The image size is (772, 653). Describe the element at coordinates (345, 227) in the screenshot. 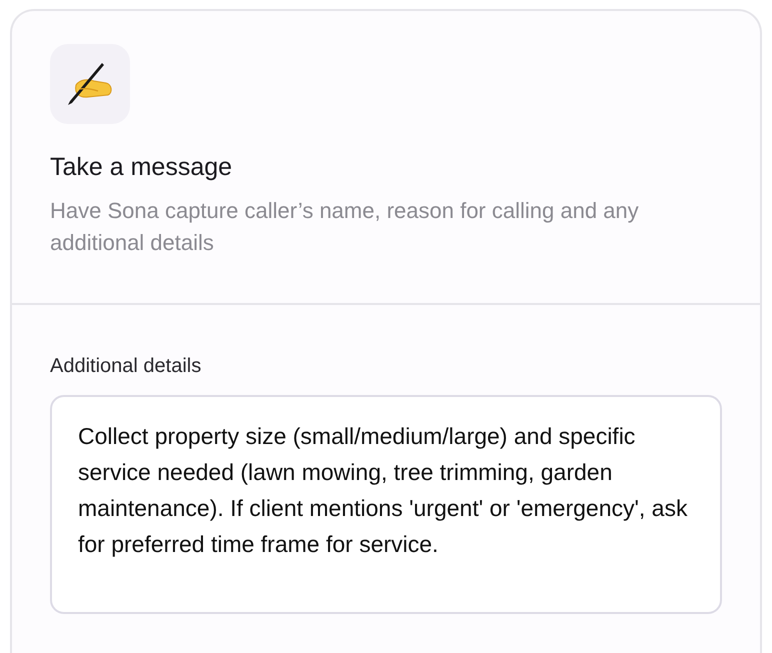

I see `card-description: Have Sona capture caller’s name, reason for calling and any additional details` at that location.